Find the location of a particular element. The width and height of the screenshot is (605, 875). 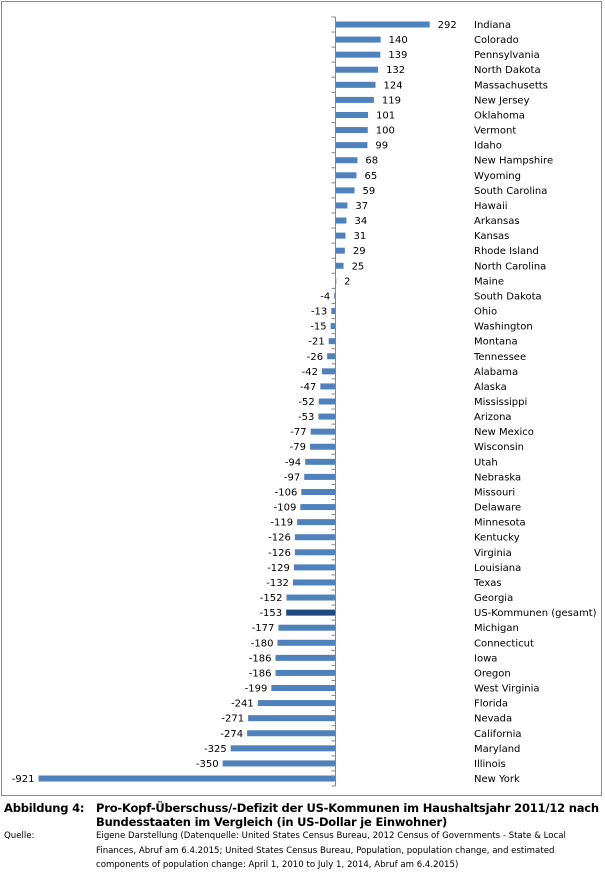

source-label: Quelle: is located at coordinates (19, 836).